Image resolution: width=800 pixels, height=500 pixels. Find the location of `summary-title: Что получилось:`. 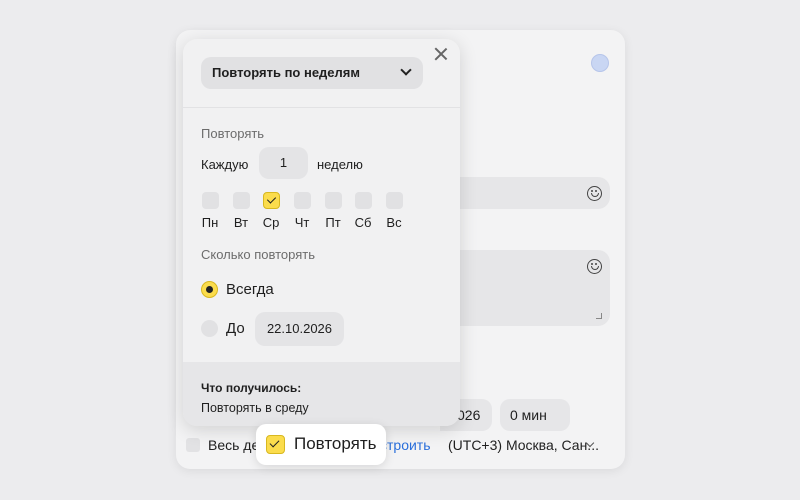

summary-title: Что получилось: is located at coordinates (251, 388).